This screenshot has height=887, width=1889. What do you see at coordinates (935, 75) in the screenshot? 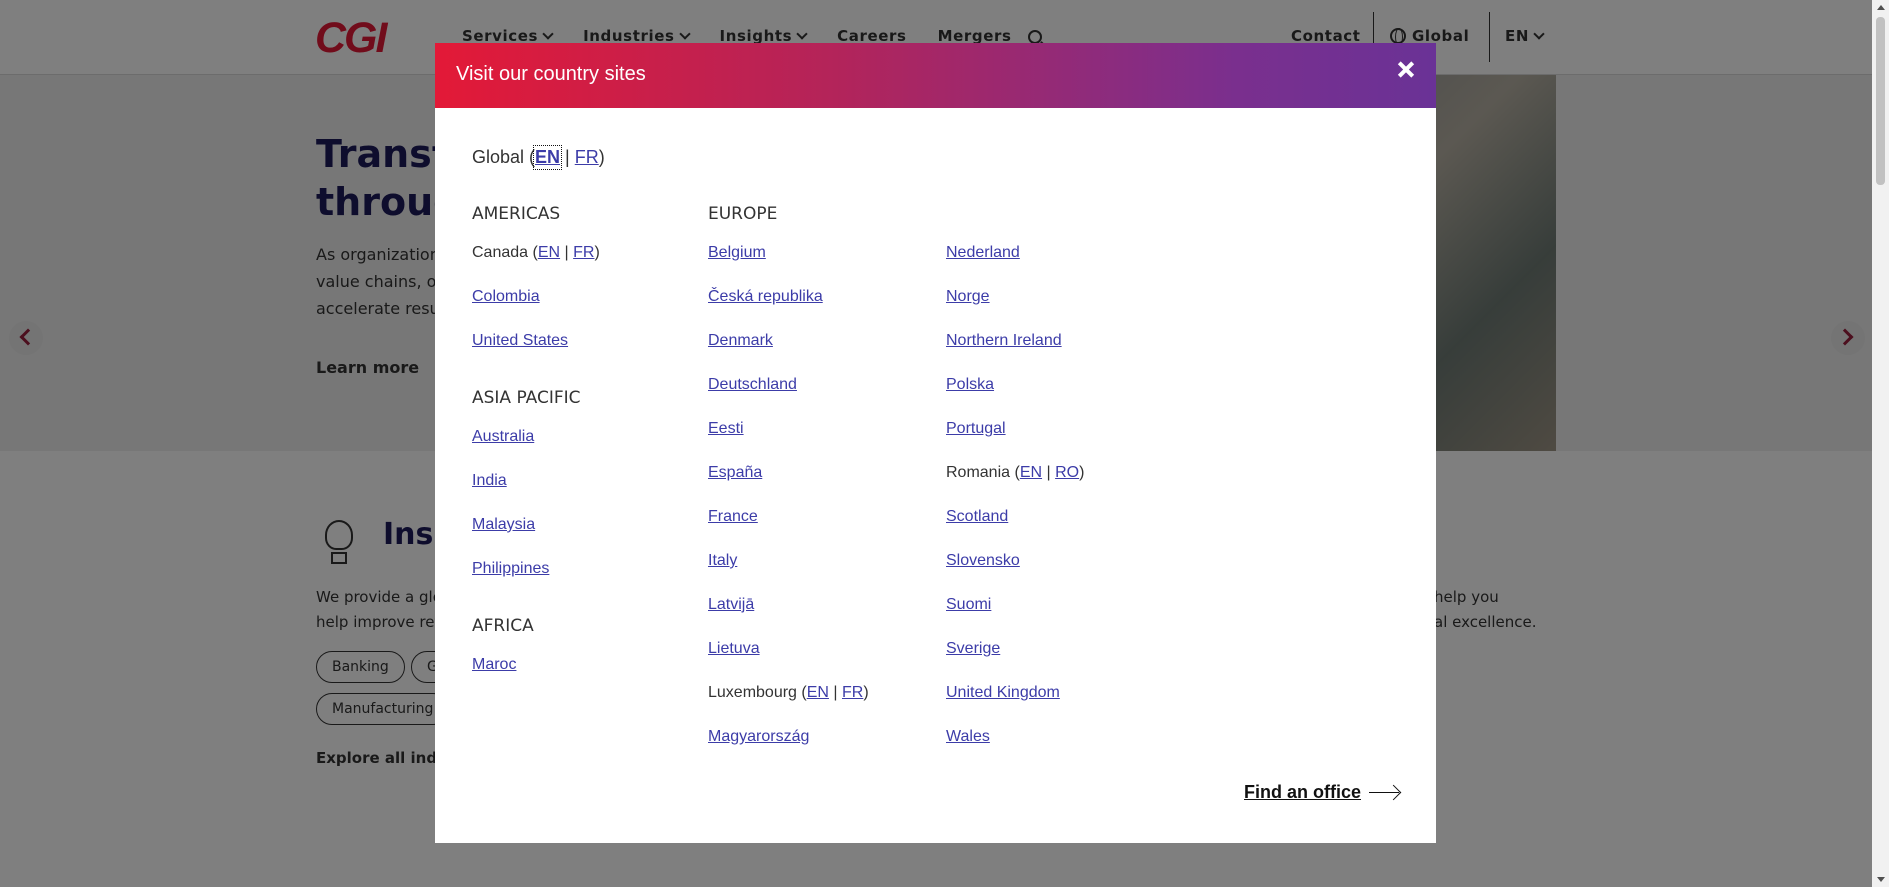
I see `modal-header: Visit our country sites` at bounding box center [935, 75].